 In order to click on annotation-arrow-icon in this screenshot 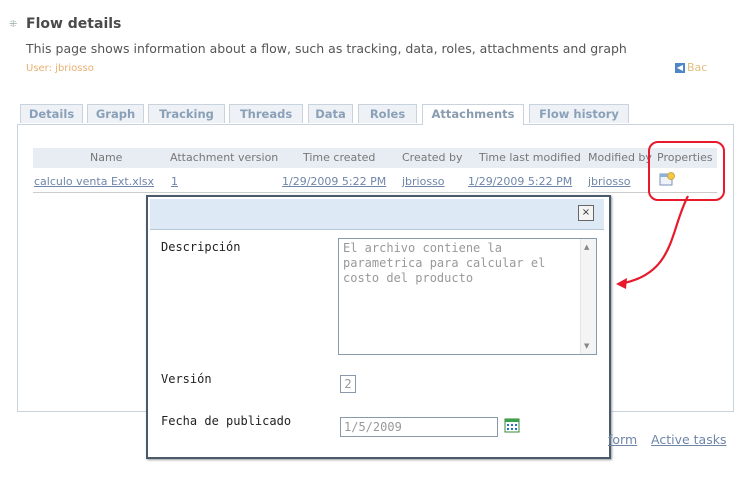, I will do `click(652, 242)`.